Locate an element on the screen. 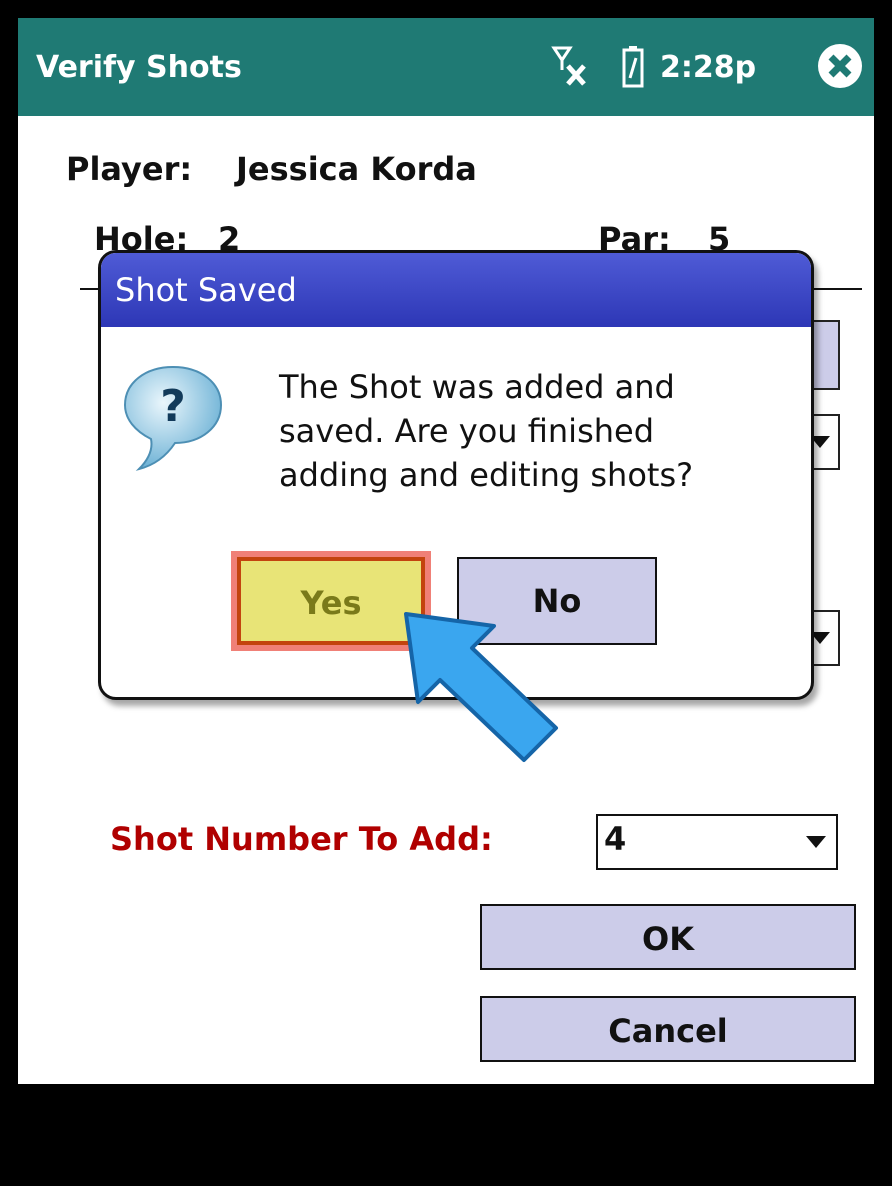  clock: 2:28p is located at coordinates (708, 67).